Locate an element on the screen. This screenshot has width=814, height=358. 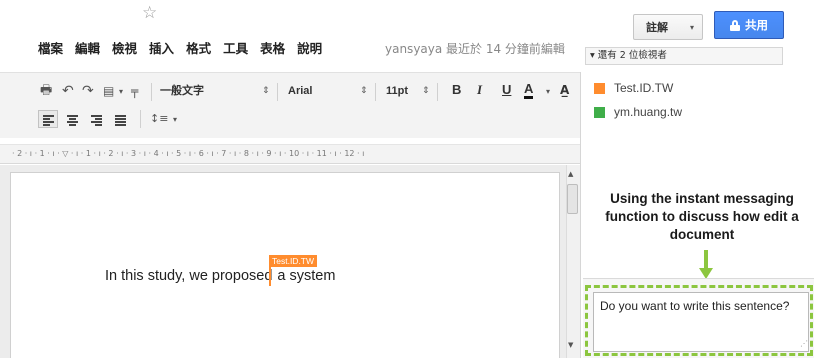
resize-grip-icon: ⋰ is located at coordinates (804, 343).